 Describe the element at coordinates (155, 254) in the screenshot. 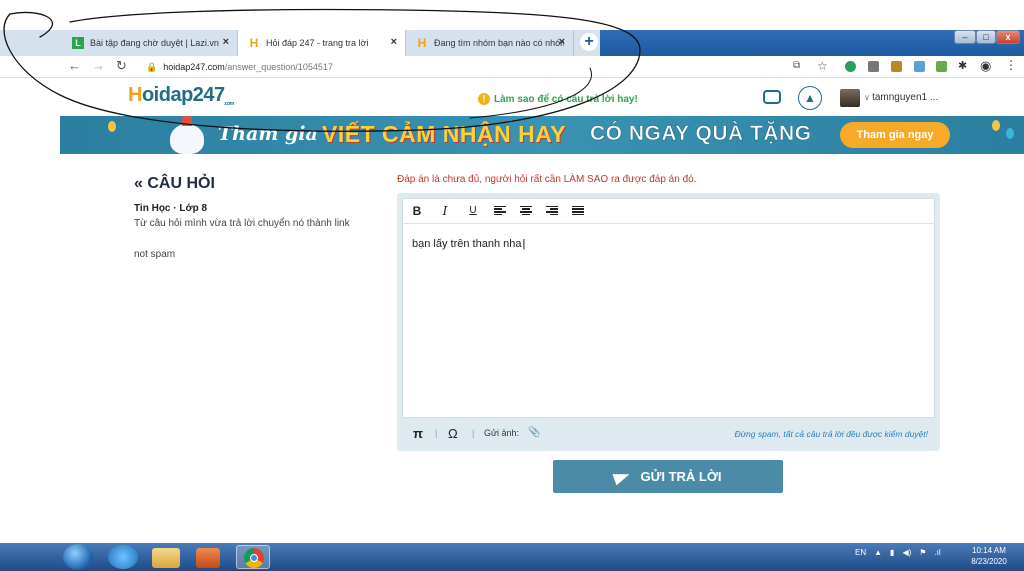

I see `question-note: not spam` at that location.